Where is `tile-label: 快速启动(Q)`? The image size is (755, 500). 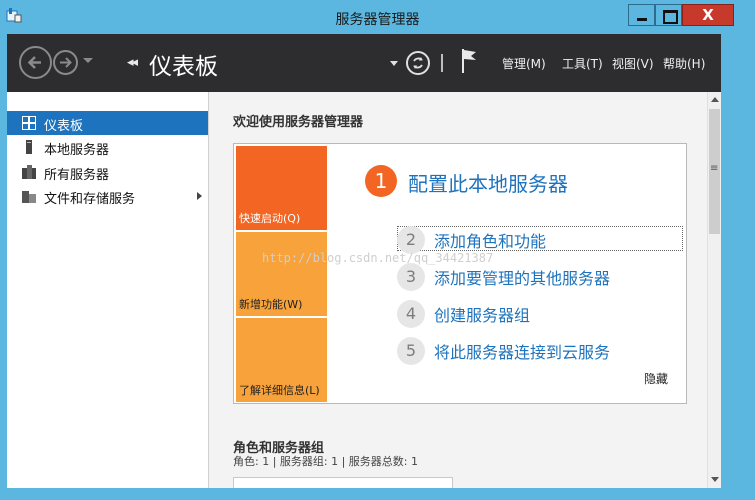 tile-label: 快速启动(Q) is located at coordinates (270, 218).